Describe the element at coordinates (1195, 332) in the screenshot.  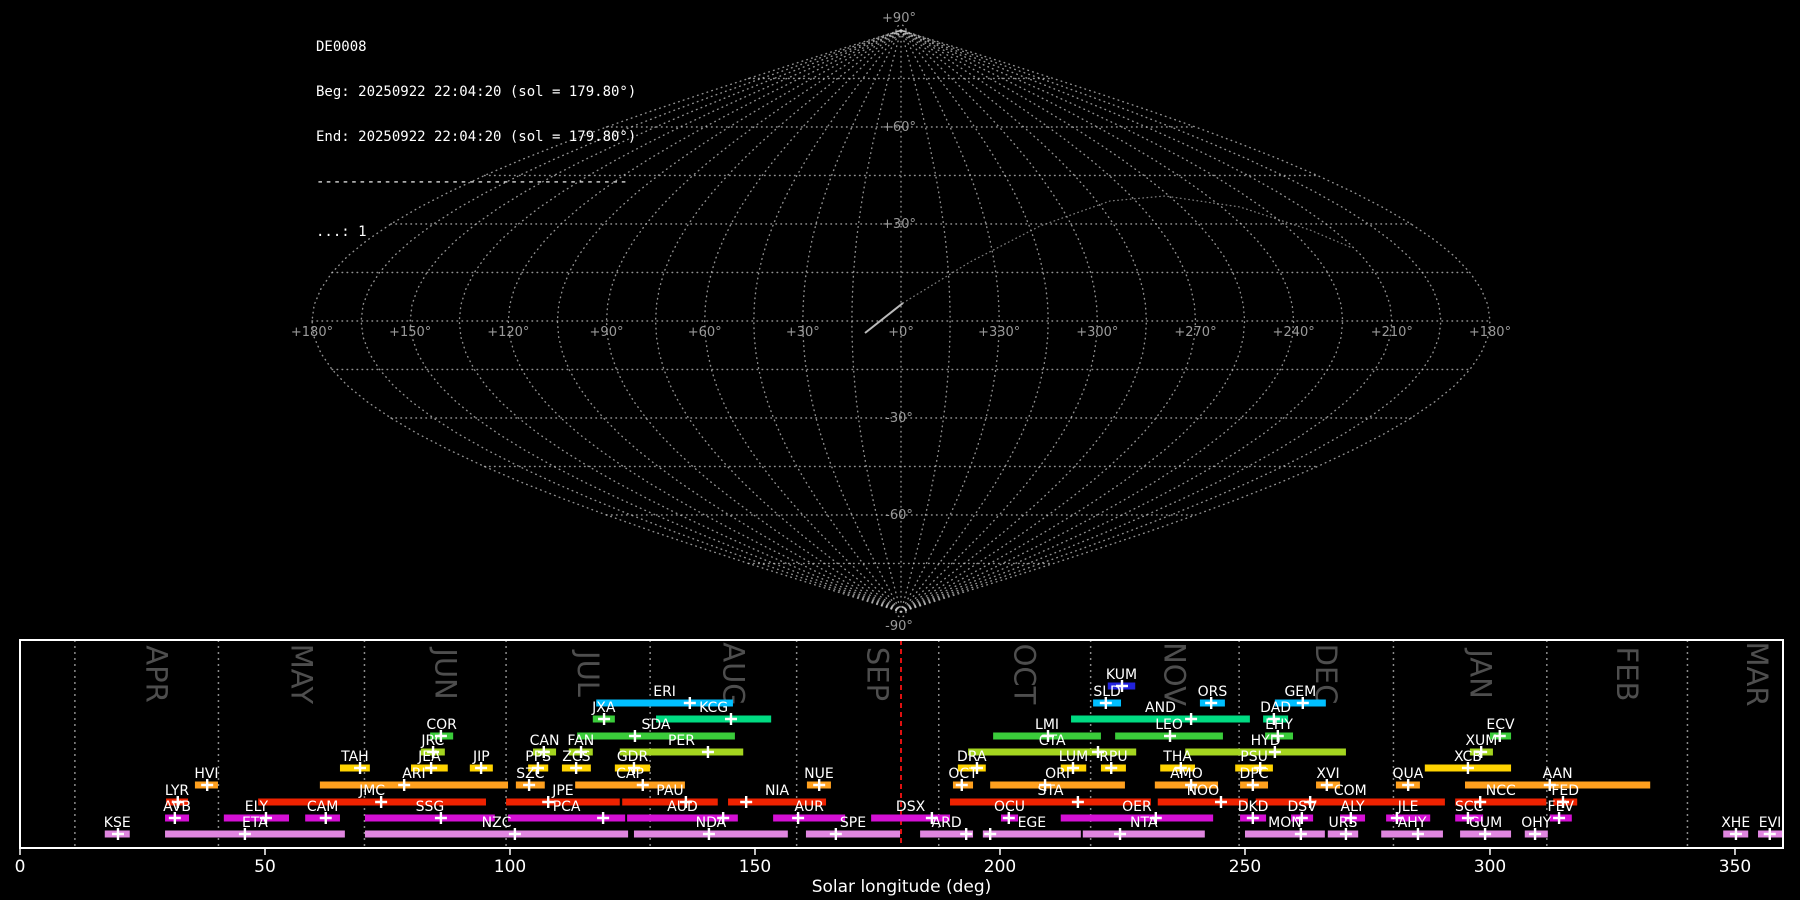
I see `longitude-label: +270°` at that location.